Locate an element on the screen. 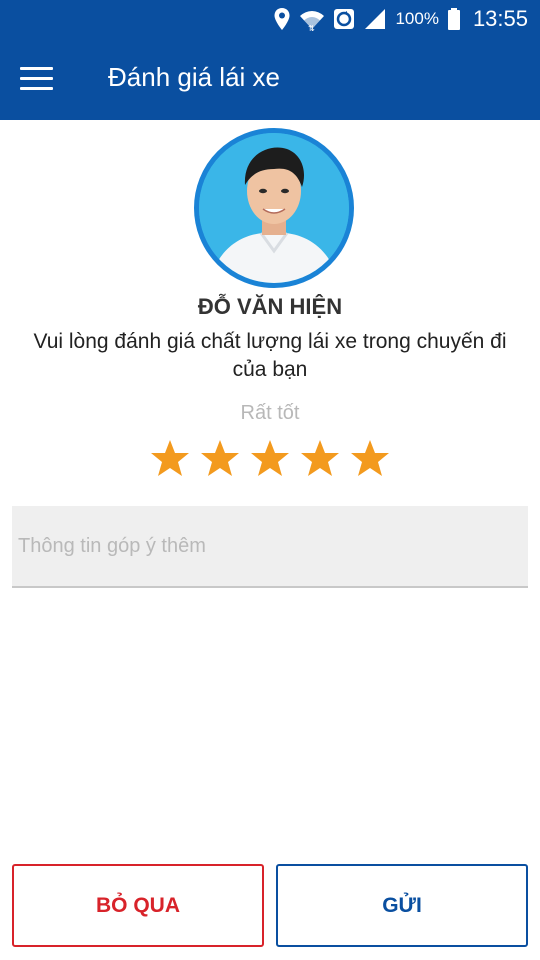 The height and width of the screenshot is (960, 540). page-title: Đánh giá lái xe is located at coordinates (194, 77).